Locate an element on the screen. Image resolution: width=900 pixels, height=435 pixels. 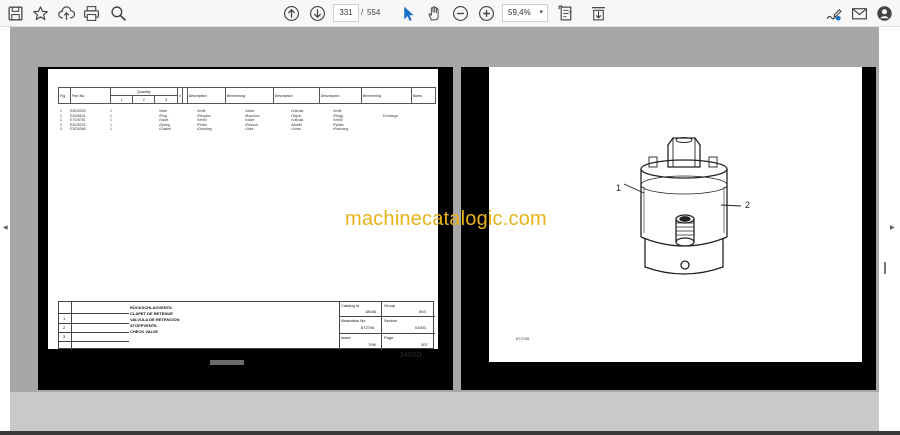
page-value: 307 is located at coordinates (424, 344).